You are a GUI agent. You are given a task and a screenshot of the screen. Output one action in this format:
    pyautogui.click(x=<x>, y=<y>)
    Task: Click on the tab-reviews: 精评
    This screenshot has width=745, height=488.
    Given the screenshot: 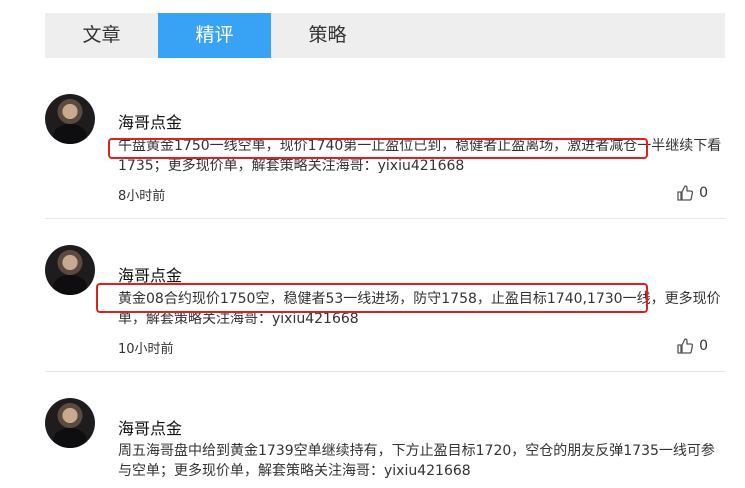 What is the action you would take?
    pyautogui.click(x=214, y=35)
    